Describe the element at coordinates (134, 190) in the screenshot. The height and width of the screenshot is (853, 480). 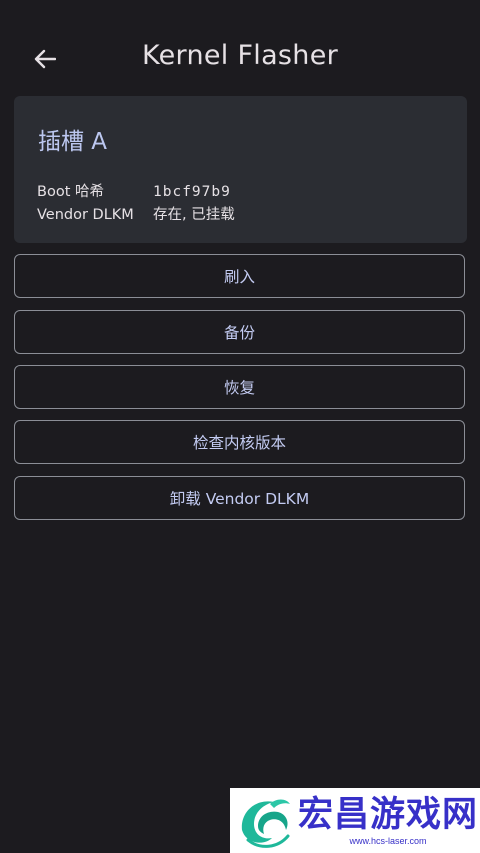
I see `boot-hash-row: Boot 哈希 1bcf97b9` at that location.